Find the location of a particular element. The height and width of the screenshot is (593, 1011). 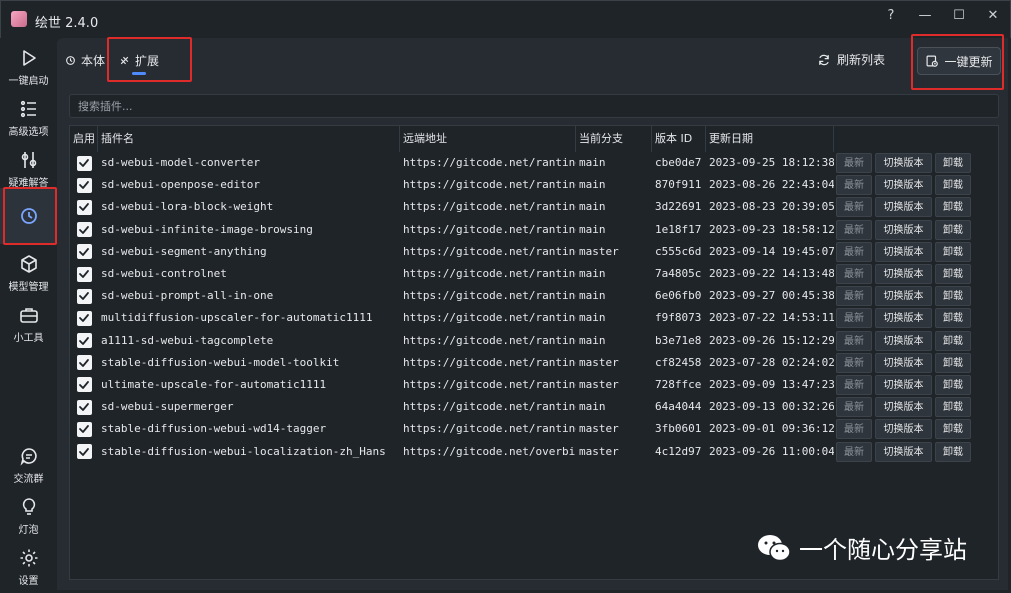

minimize-button: — is located at coordinates (925, 16).